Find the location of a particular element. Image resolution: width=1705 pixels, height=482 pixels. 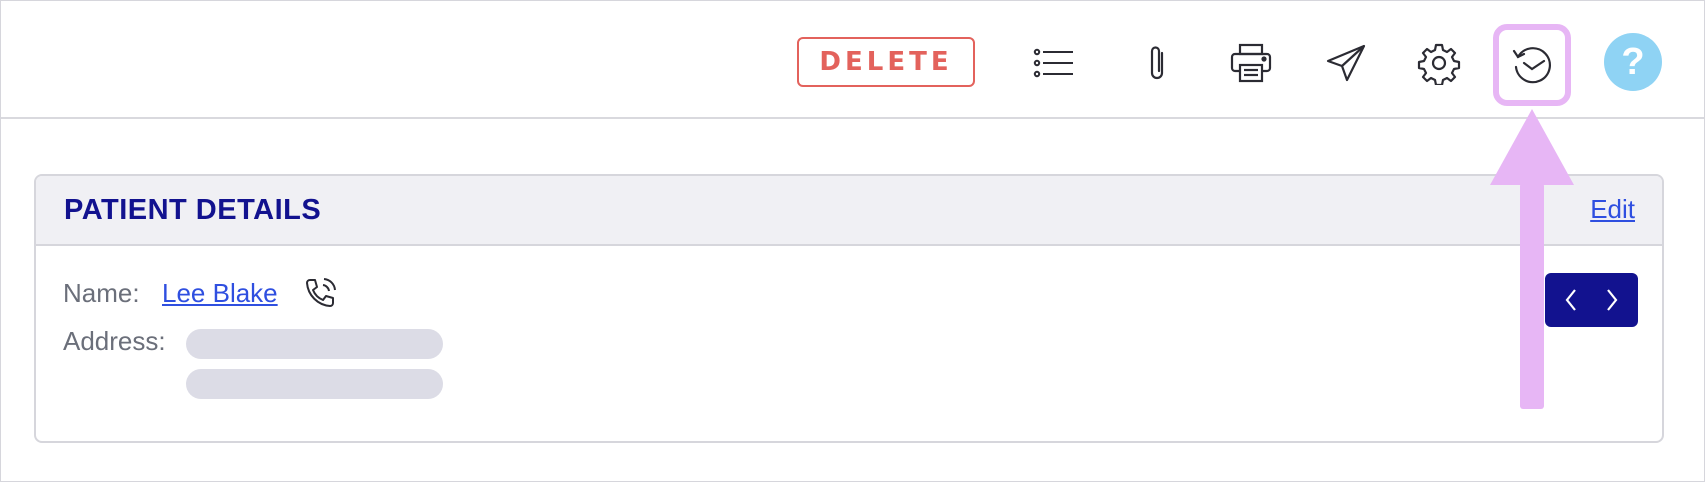

printer-icon is located at coordinates (1251, 63).